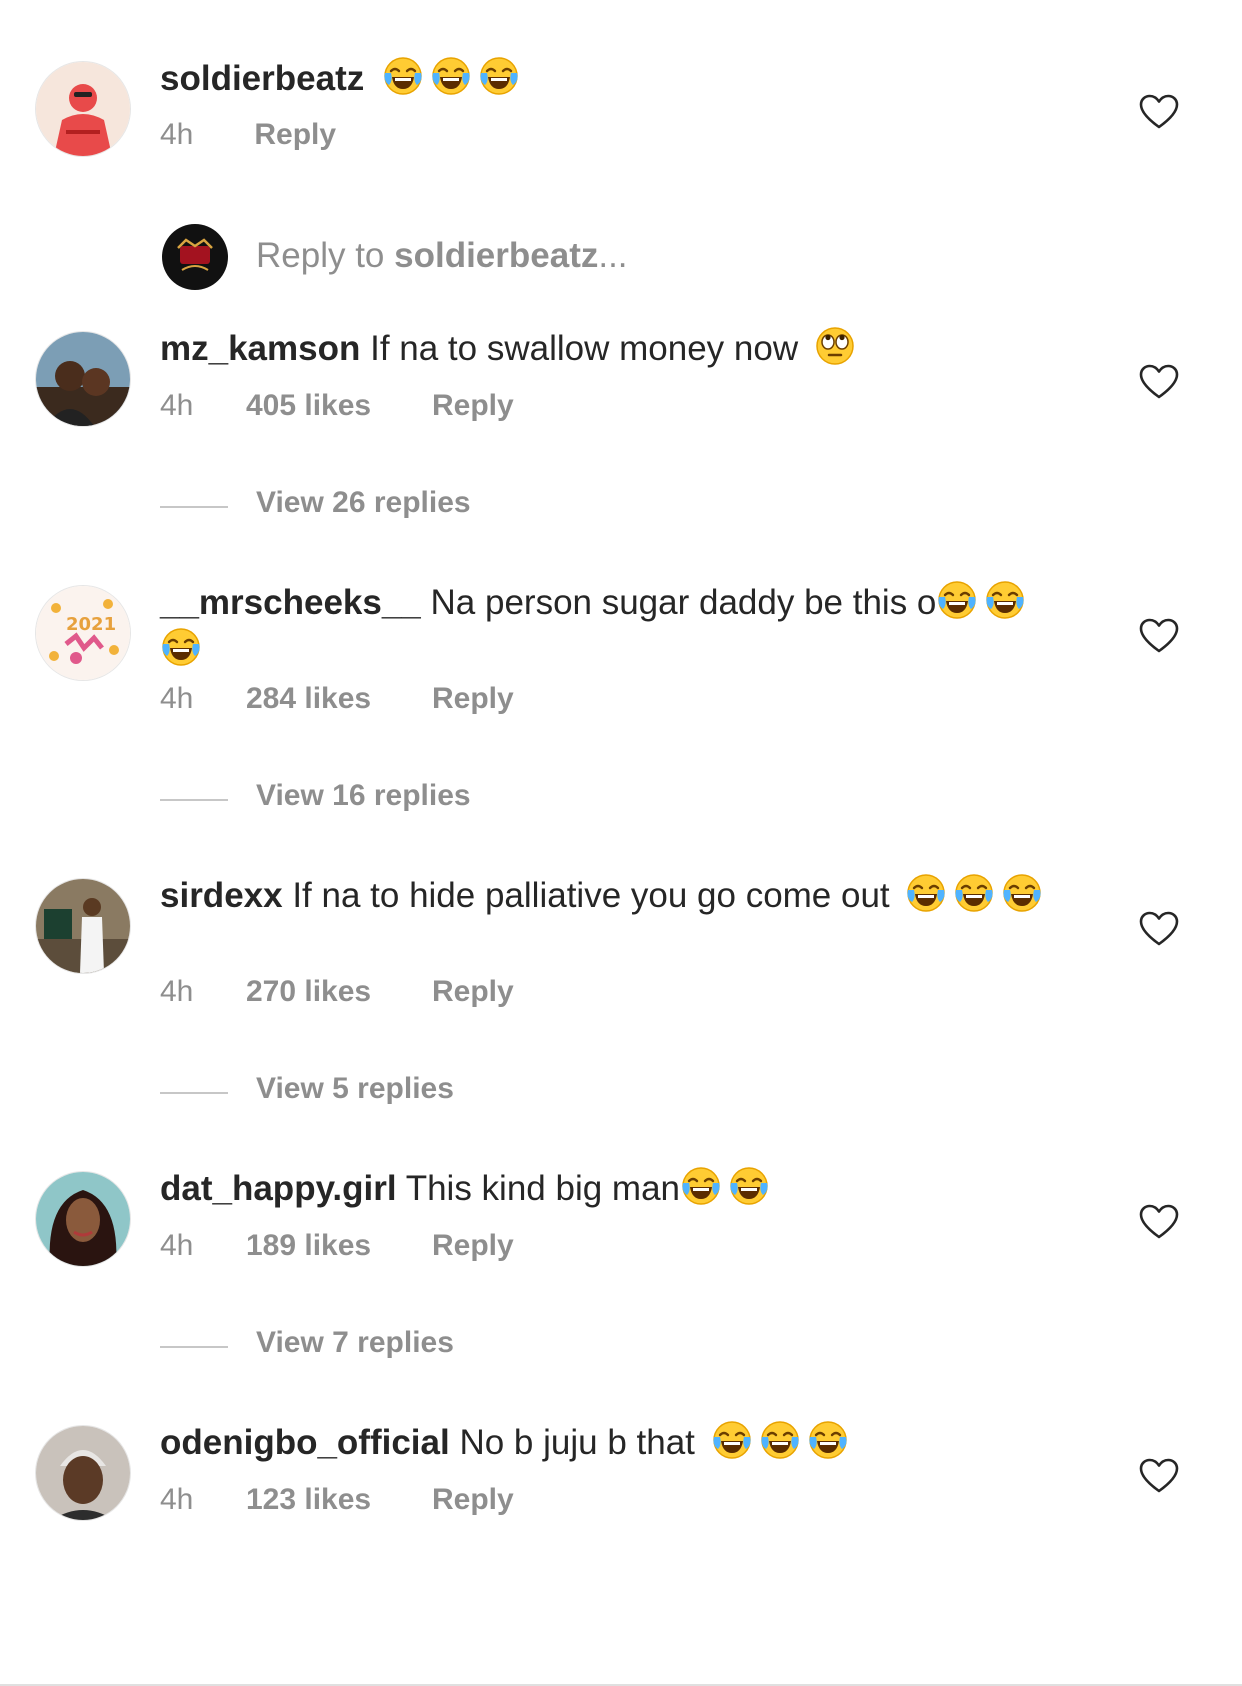 The image size is (1242, 1686). I want to click on comment-likes: 405 likes, so click(339, 406).